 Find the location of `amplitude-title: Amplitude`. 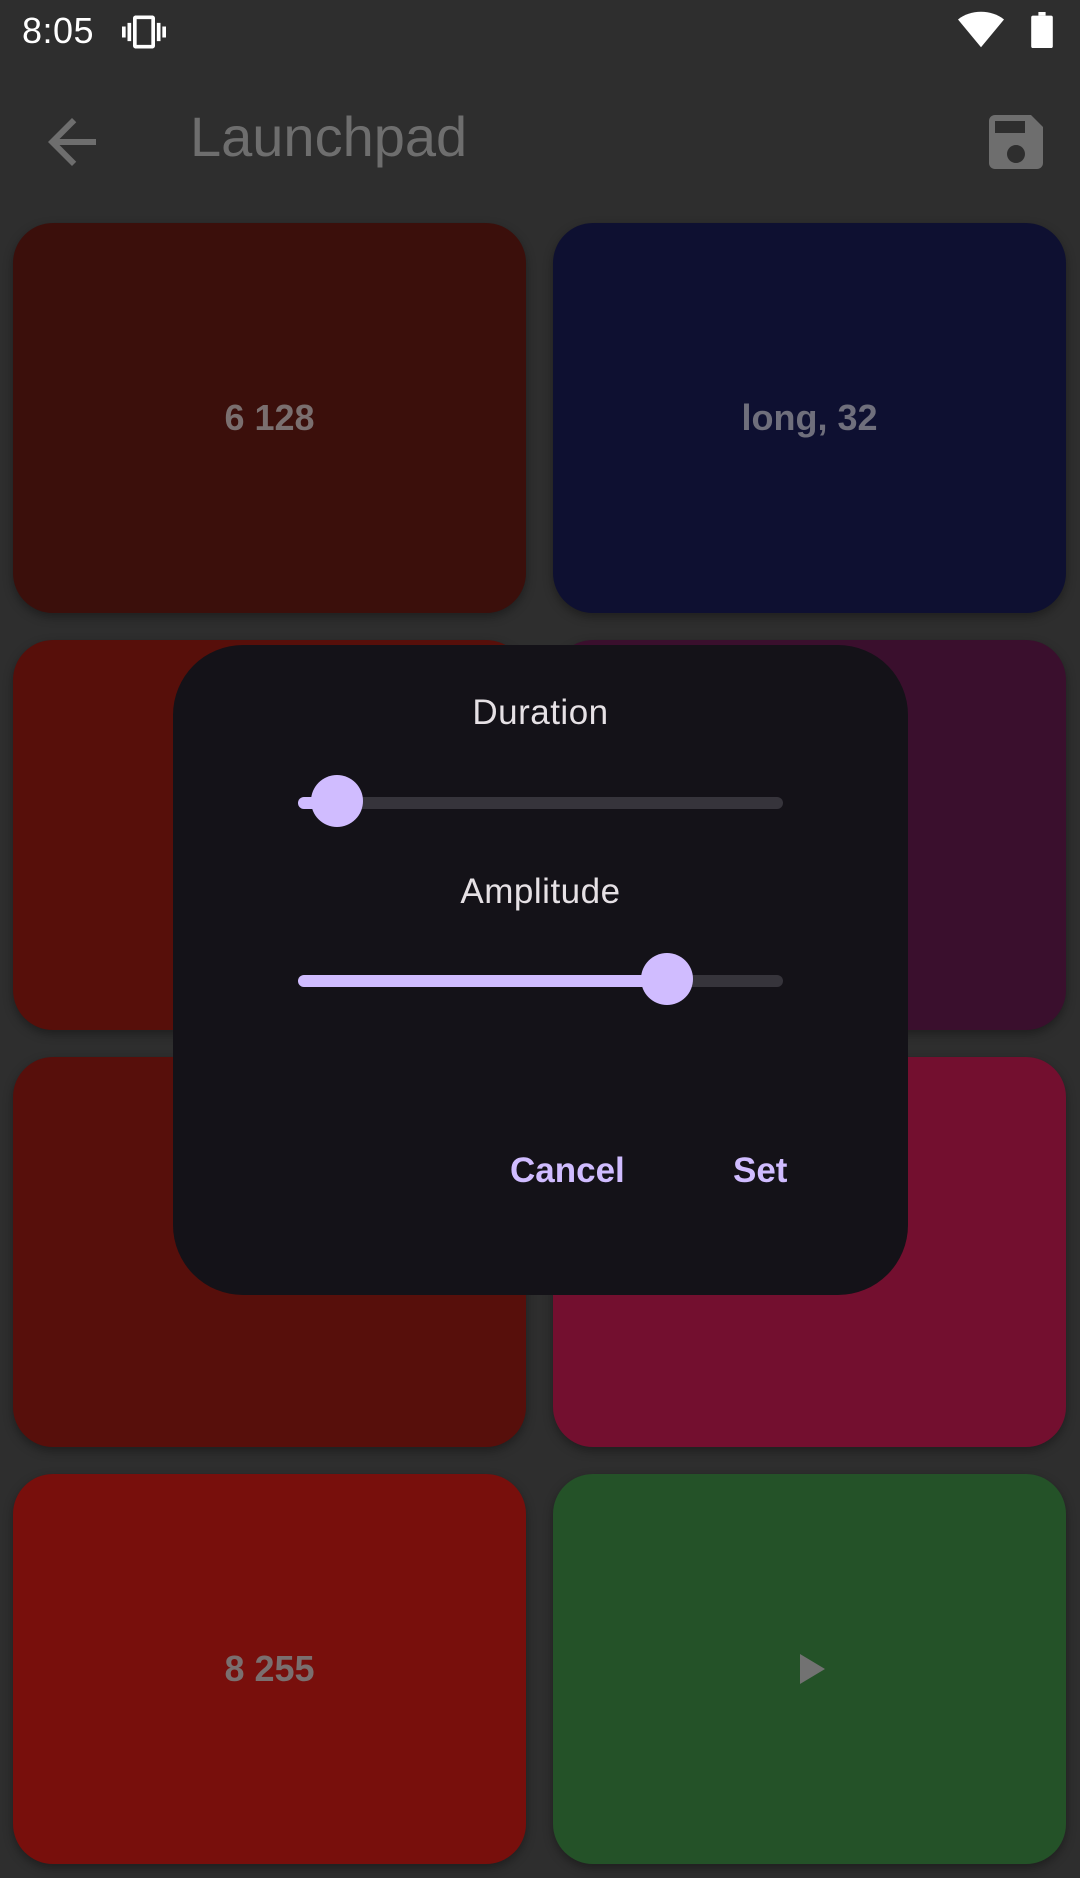

amplitude-title: Amplitude is located at coordinates (540, 891).